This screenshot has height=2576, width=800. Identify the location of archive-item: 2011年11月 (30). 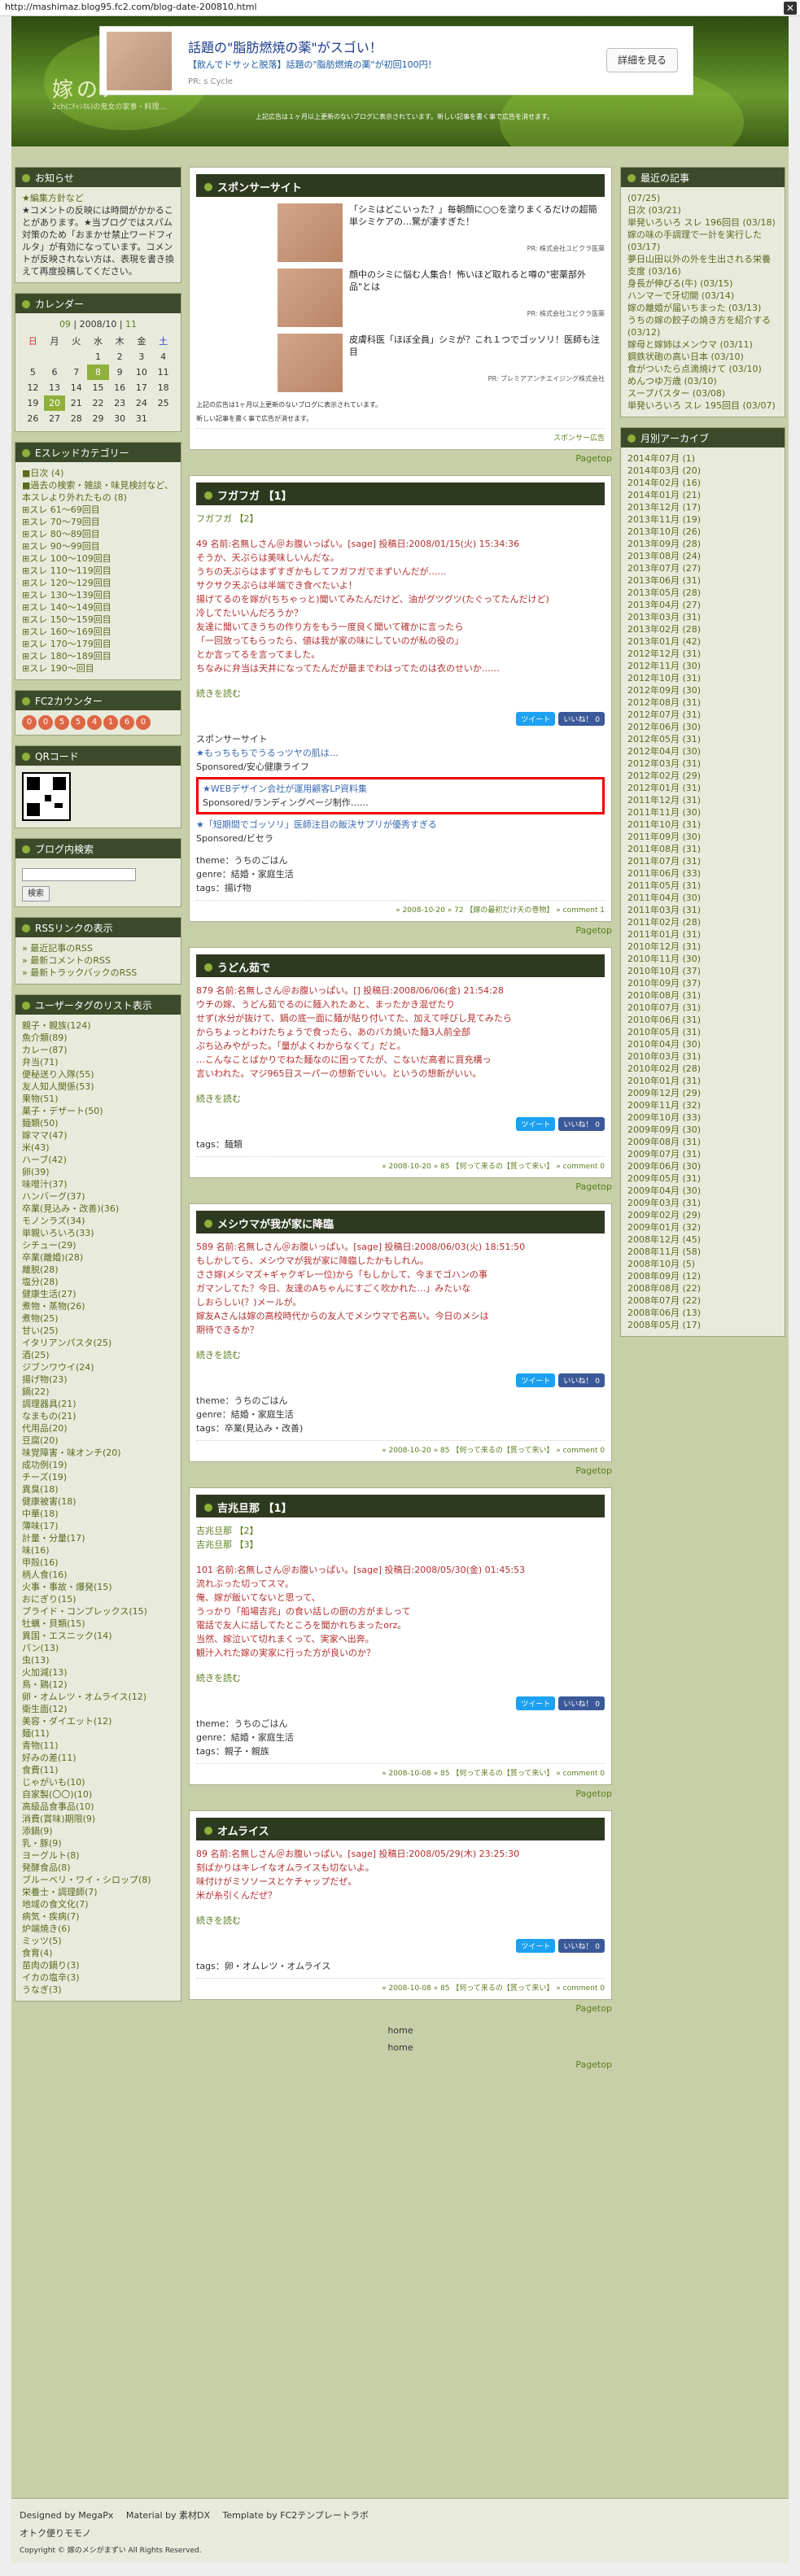
(702, 812).